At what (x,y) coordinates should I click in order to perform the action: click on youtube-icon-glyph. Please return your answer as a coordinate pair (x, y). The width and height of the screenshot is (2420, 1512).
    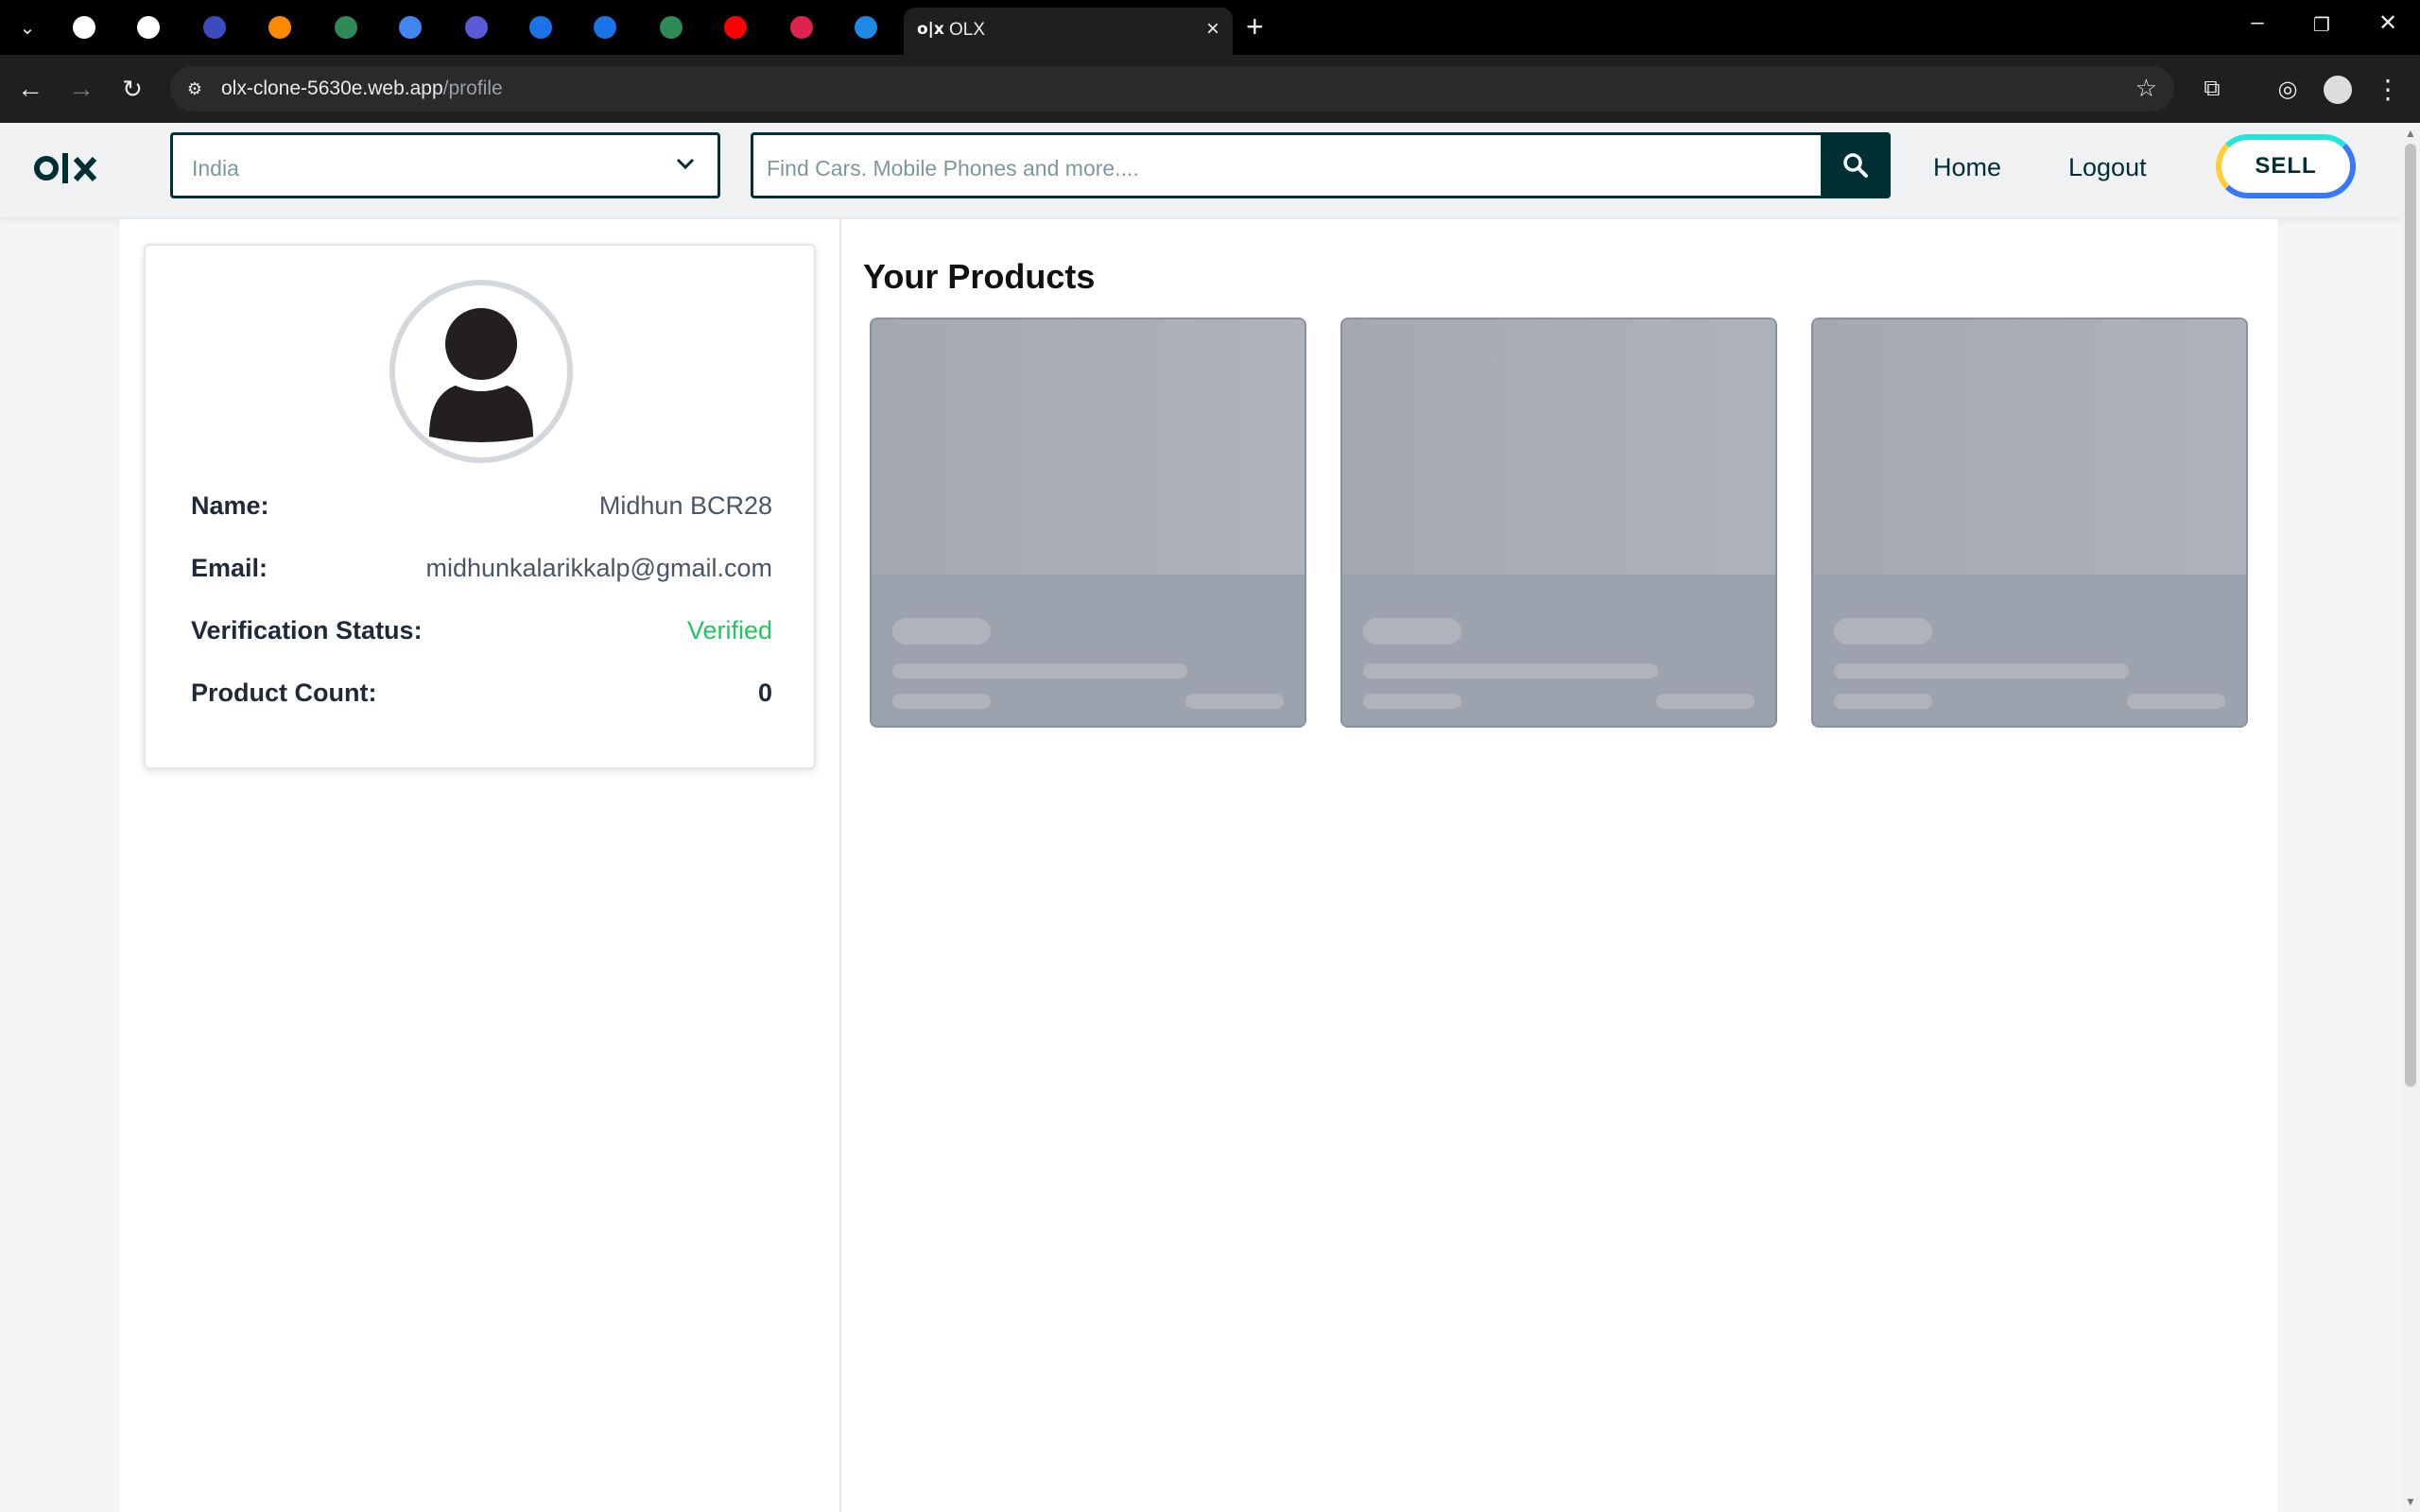
    Looking at the image, I should click on (735, 27).